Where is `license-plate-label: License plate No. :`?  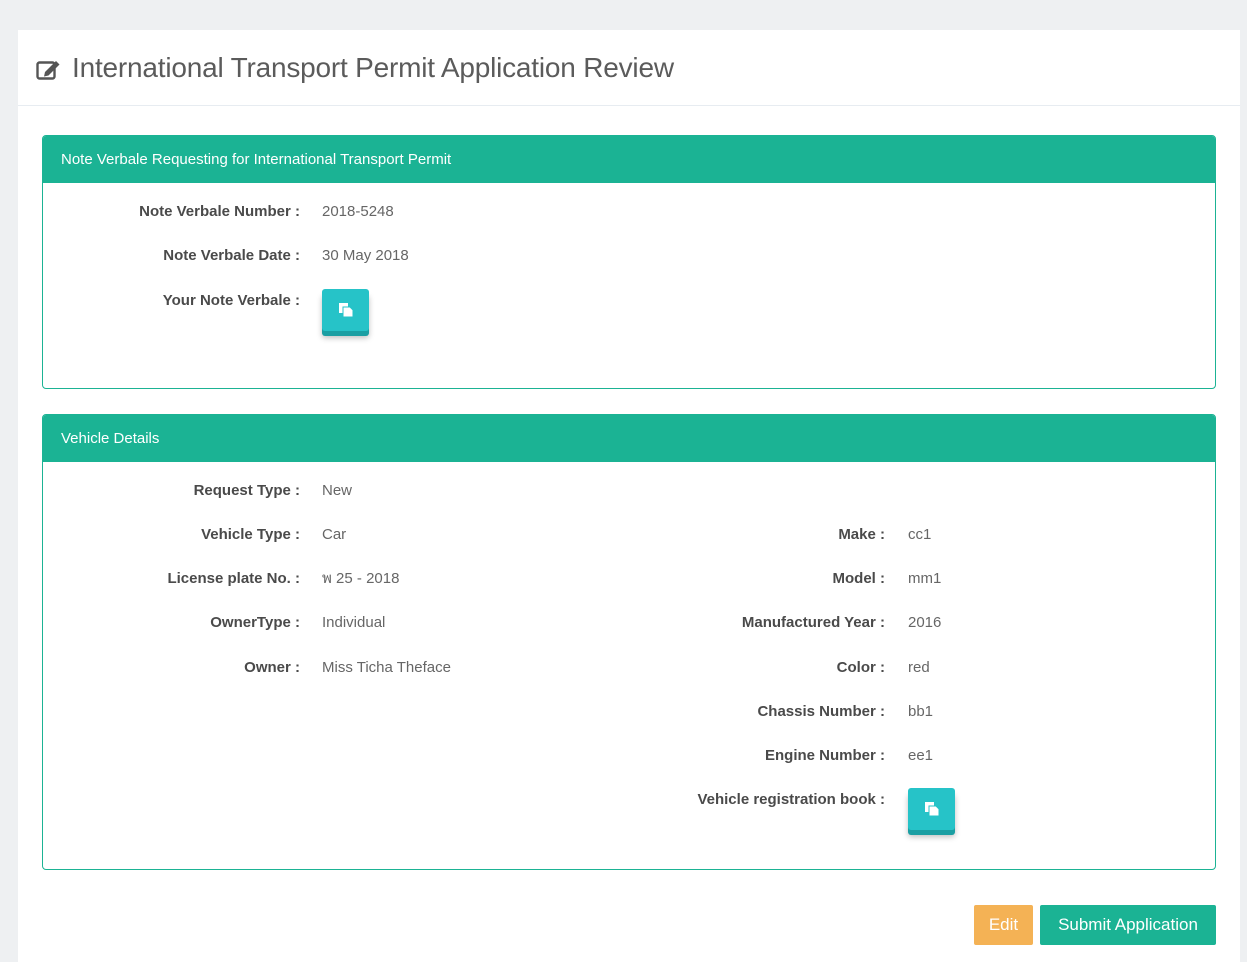 license-plate-label: License plate No. : is located at coordinates (233, 578).